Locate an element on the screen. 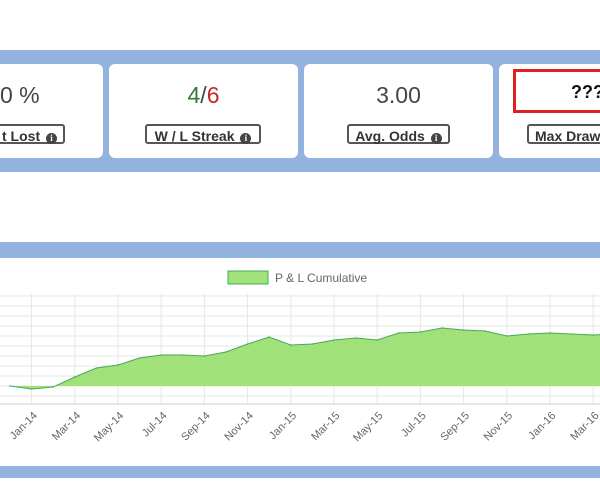  stat-card-max-draw: ??? Max Draw is located at coordinates (549, 111).